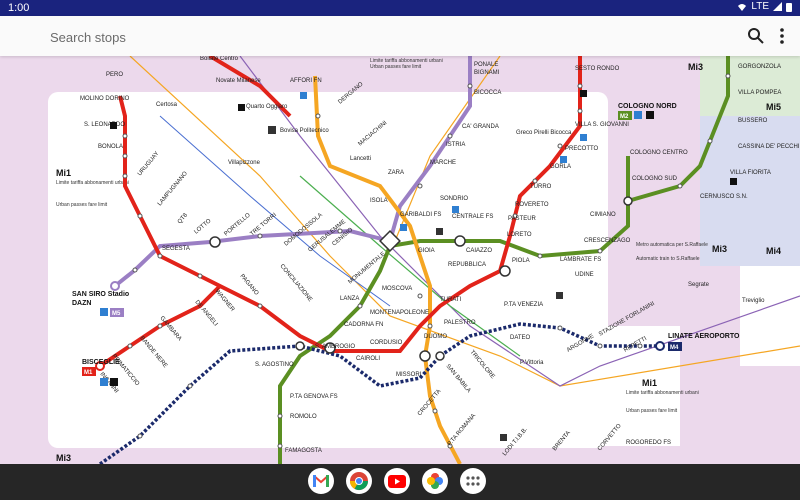 Image resolution: width=800 pixels, height=500 pixels. I want to click on fare-note-top-en: Urban passes fare limit, so click(396, 67).